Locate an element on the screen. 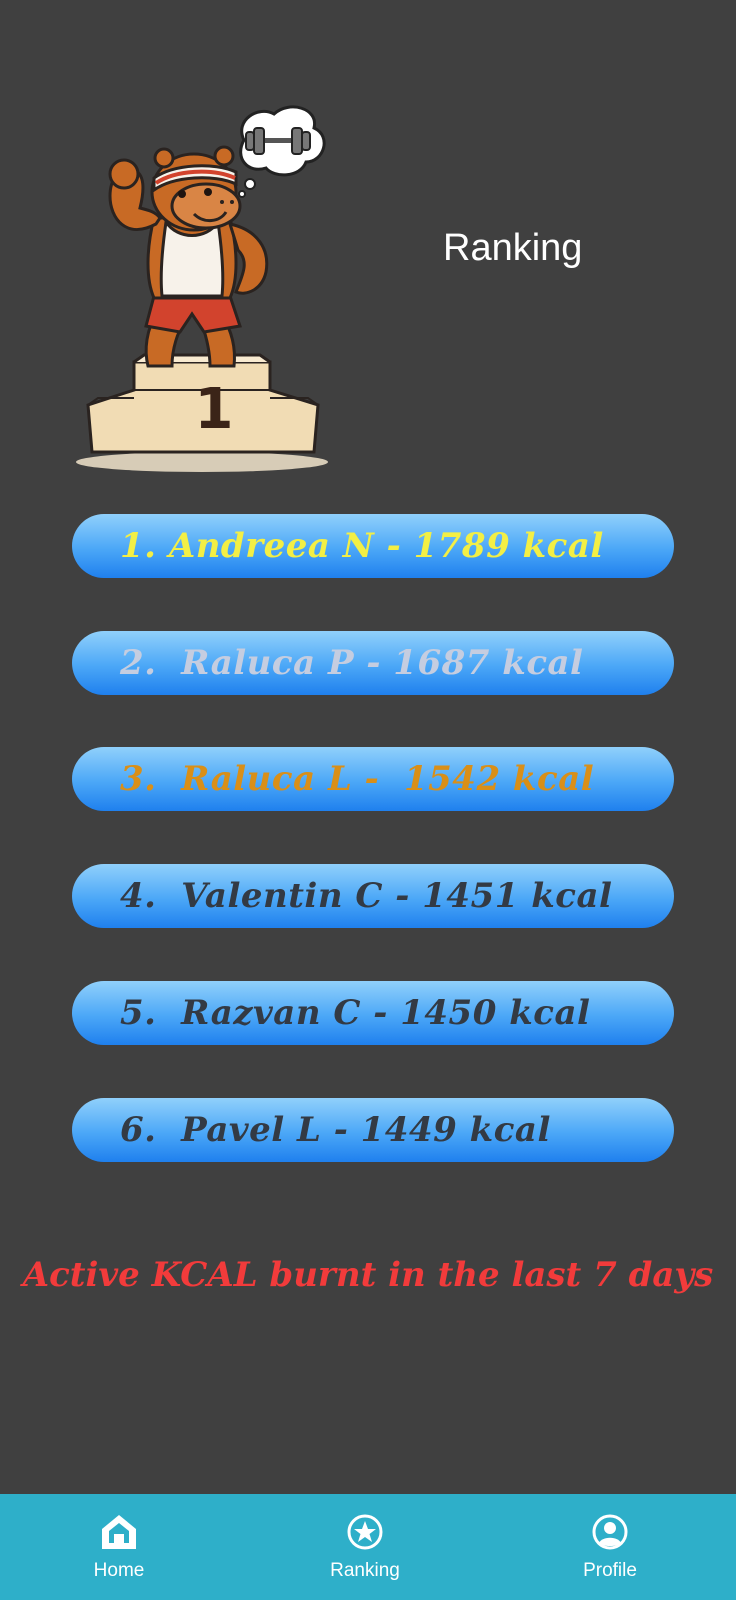  nav-ranking-label: Ranking is located at coordinates (365, 1570).